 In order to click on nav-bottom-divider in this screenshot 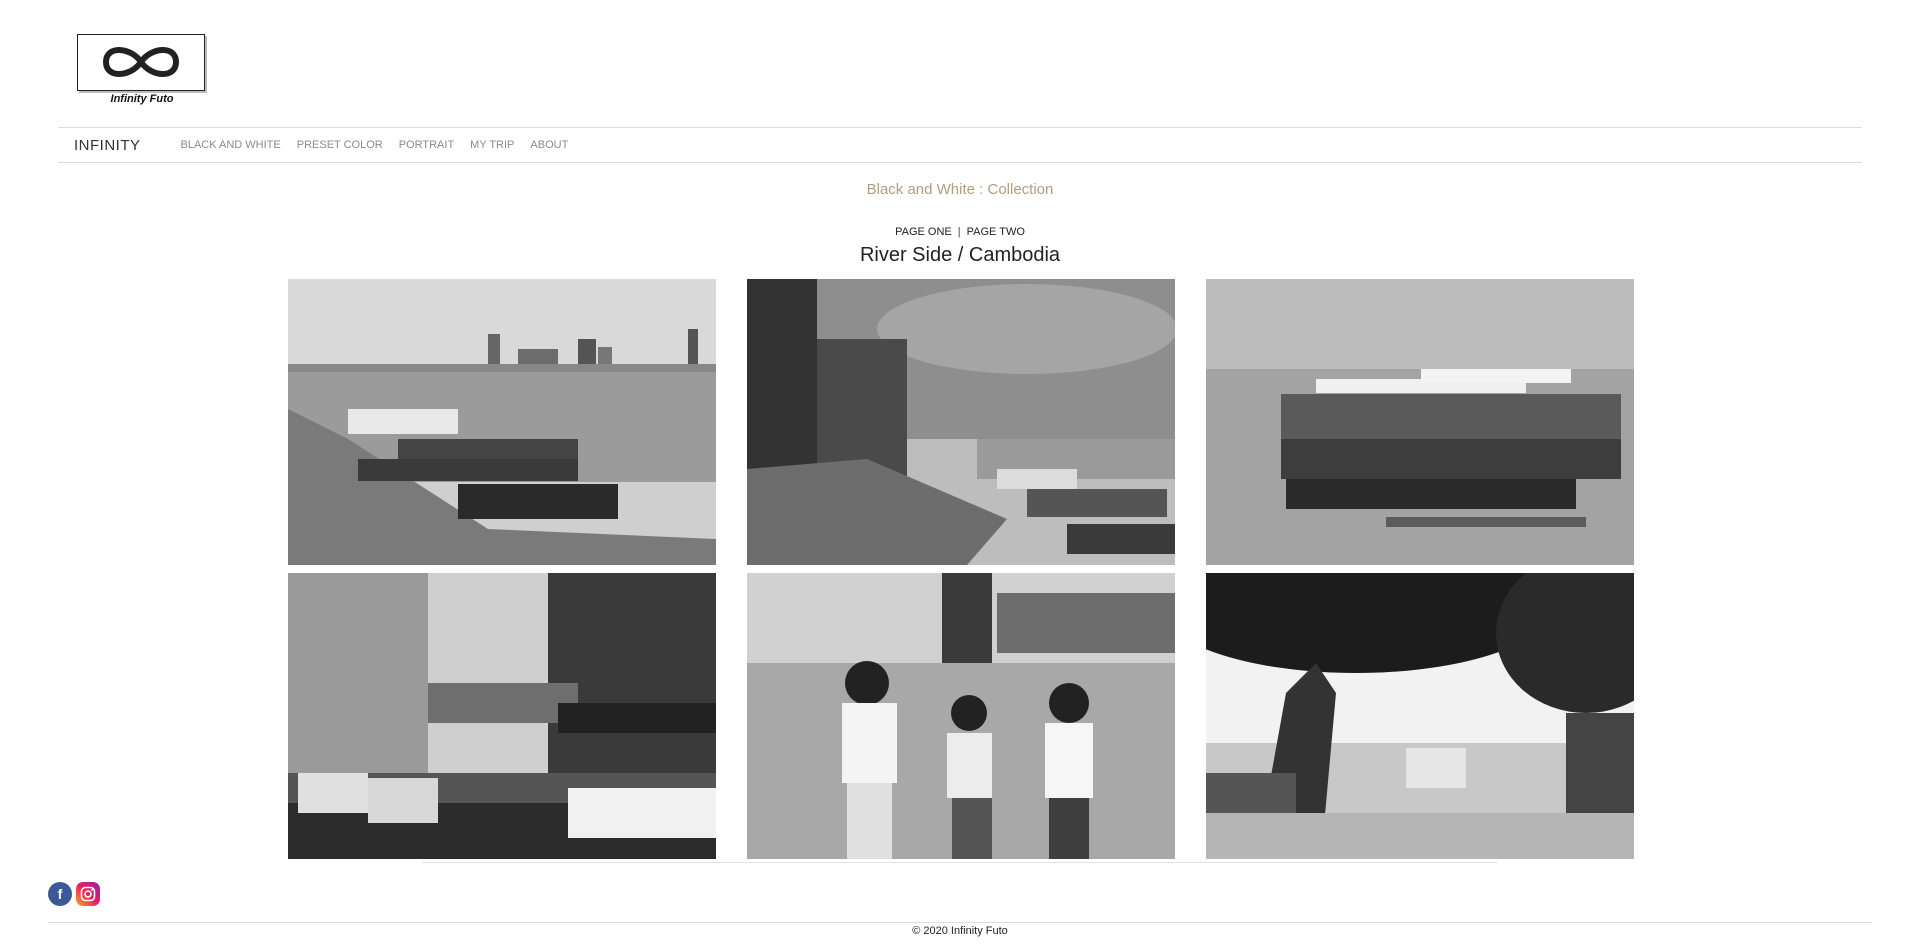, I will do `click(960, 162)`.